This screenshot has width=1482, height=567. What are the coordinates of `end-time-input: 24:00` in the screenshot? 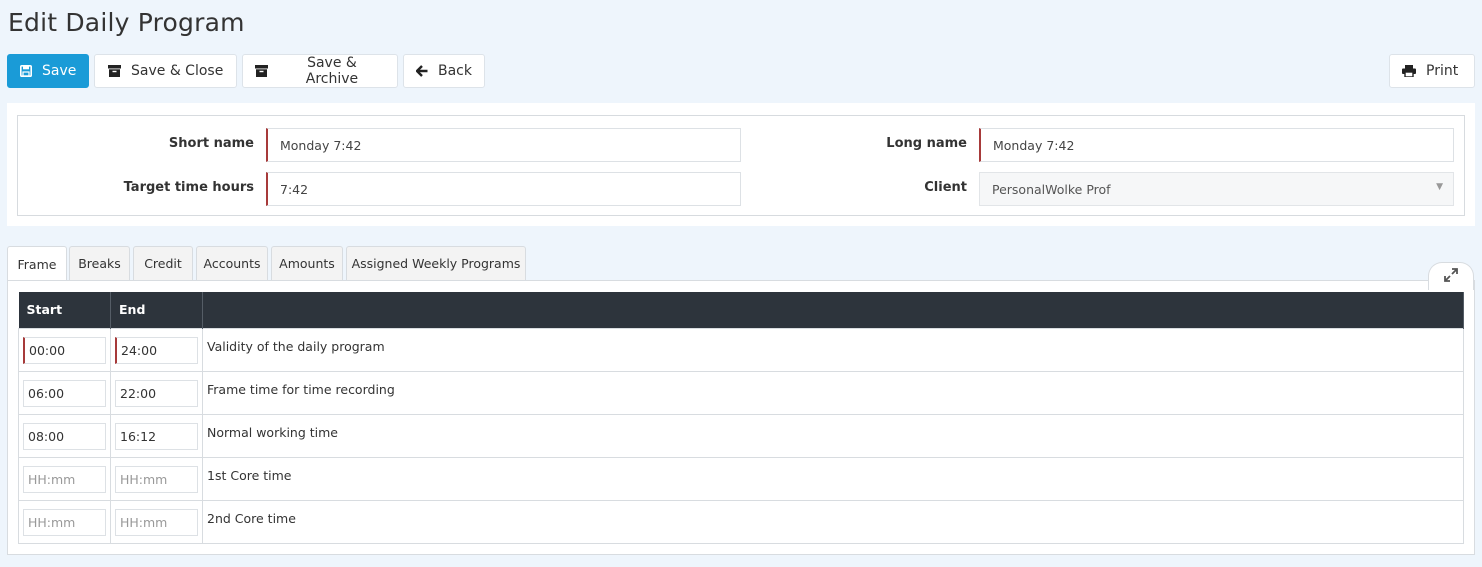 It's located at (156, 350).